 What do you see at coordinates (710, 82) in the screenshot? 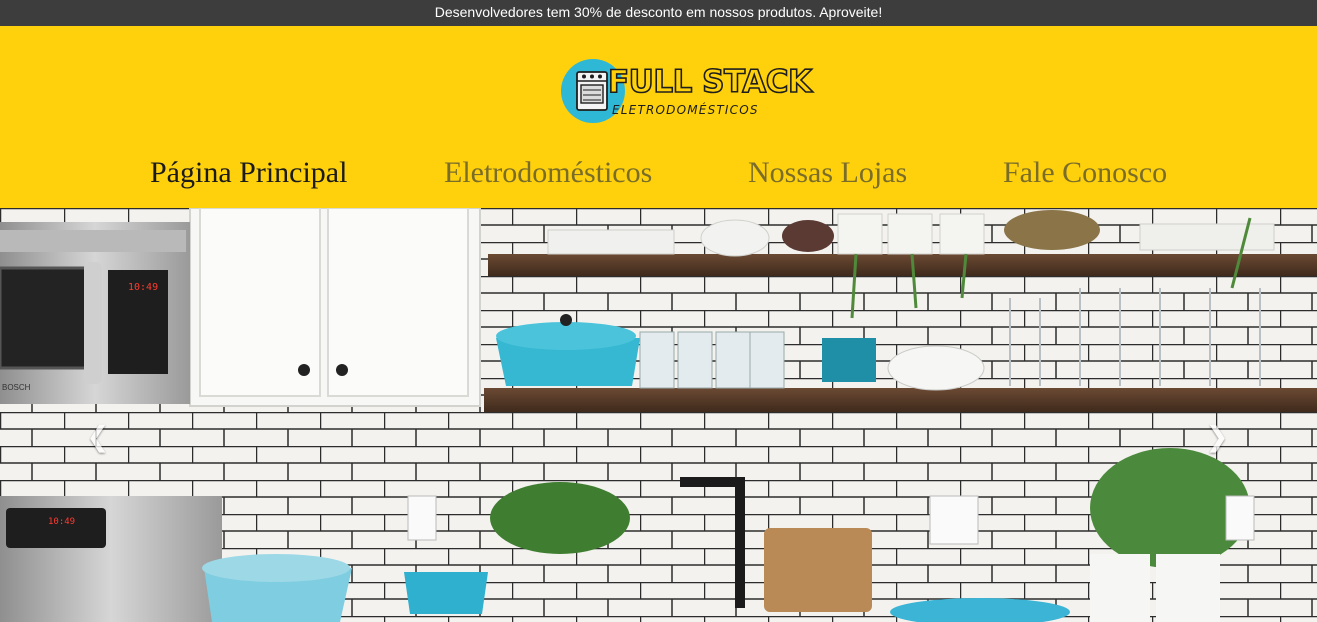
I see `logo-title: FULL STACK` at bounding box center [710, 82].